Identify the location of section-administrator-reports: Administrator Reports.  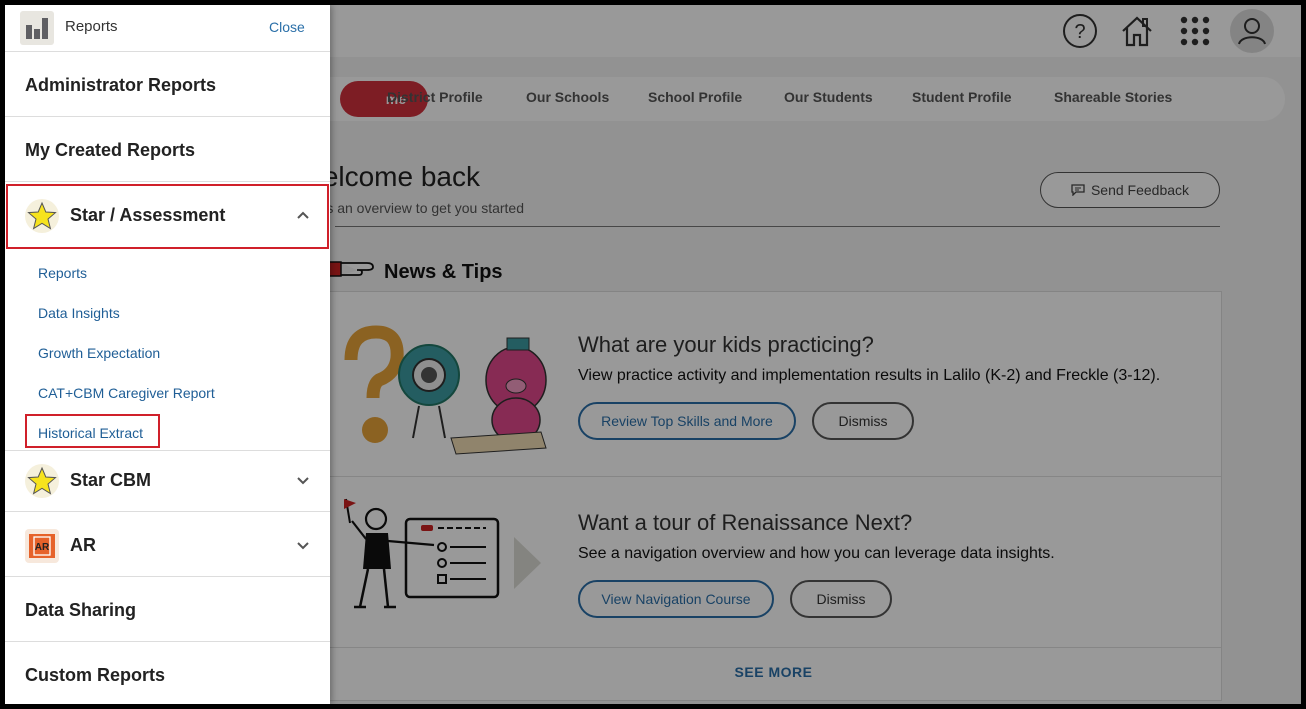
(167, 85).